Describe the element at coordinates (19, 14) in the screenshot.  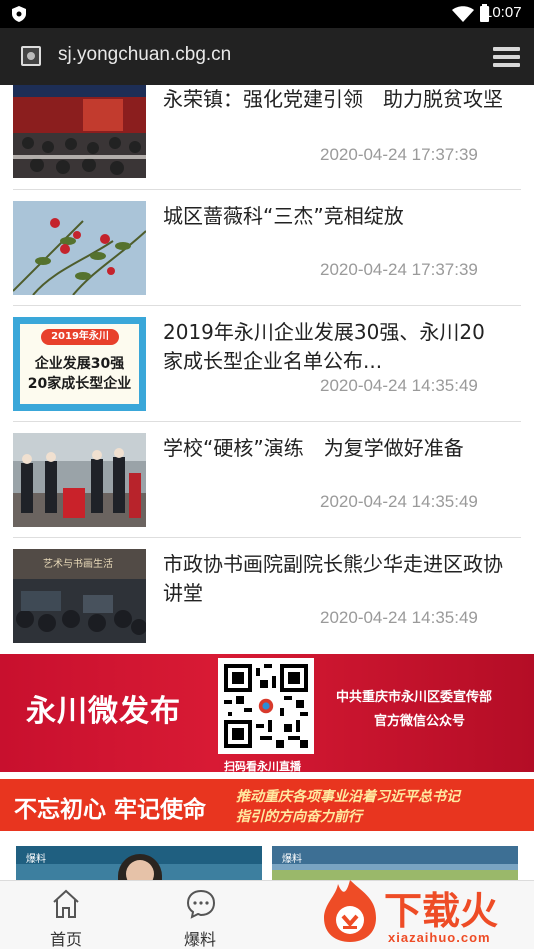
I see `shield-icon` at that location.